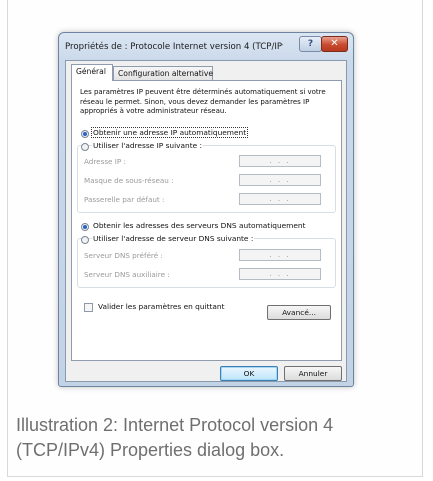 This screenshot has width=433, height=481. I want to click on default-gateway-field: . . ., so click(280, 199).